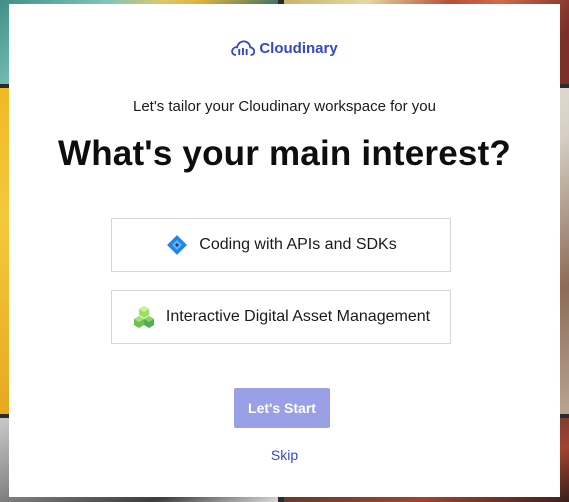 The image size is (569, 502). I want to click on code-diamond-icon, so click(177, 245).